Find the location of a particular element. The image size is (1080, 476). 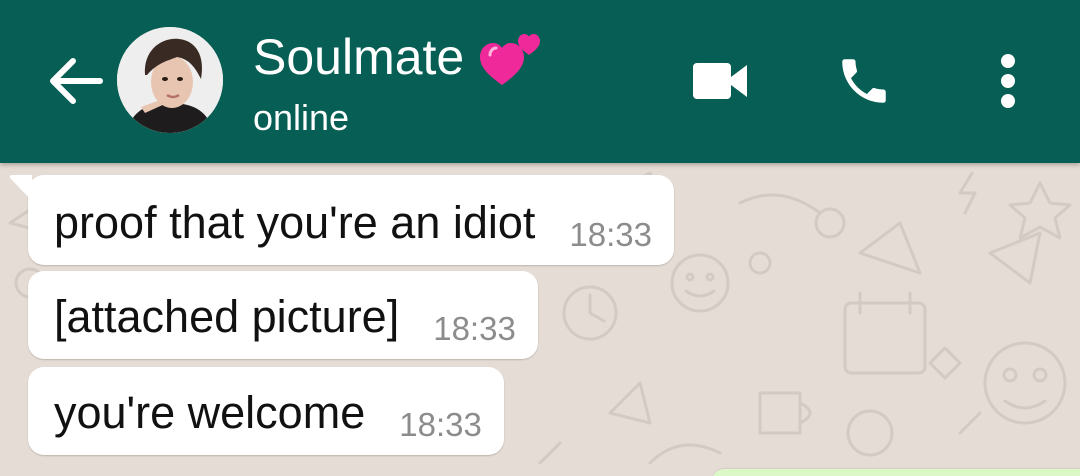

video-call-button is located at coordinates (720, 81).